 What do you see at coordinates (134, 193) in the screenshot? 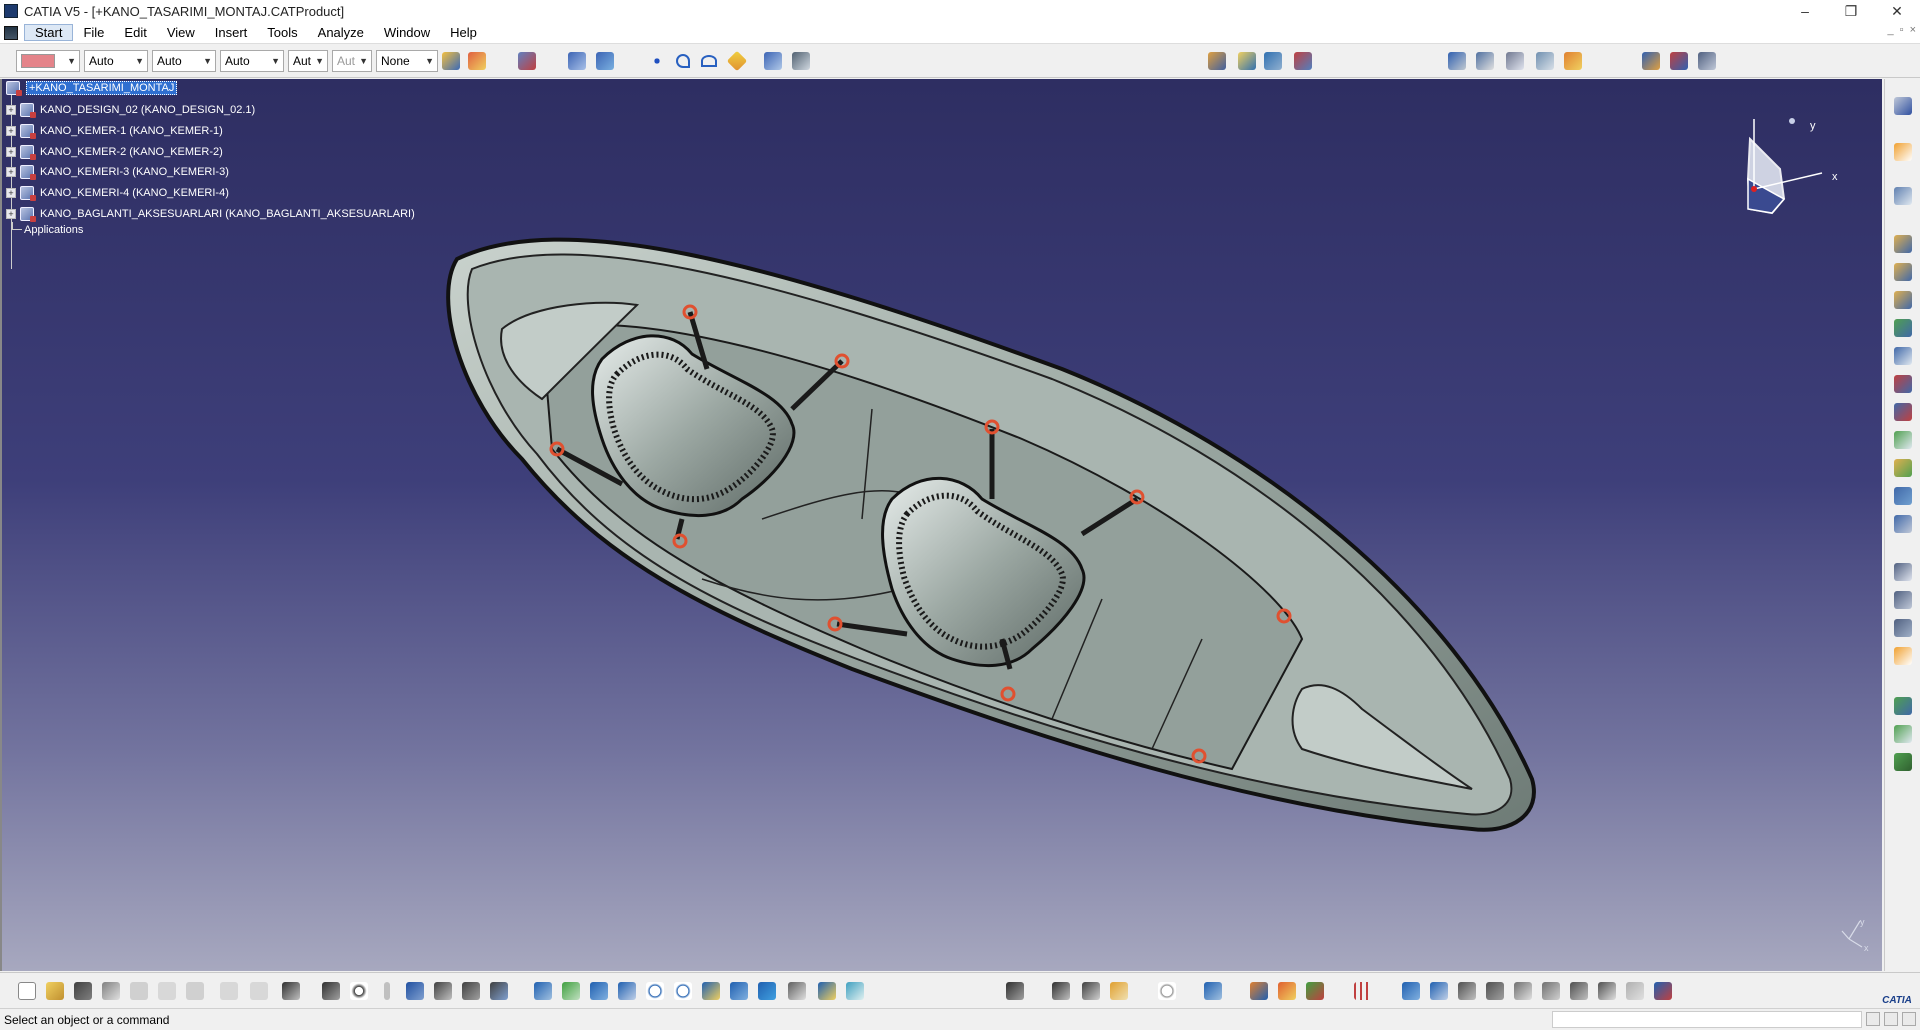
I see `tree-item-label: KANO_KEMERI-4 (KANO_KEMERI-4)` at bounding box center [134, 193].